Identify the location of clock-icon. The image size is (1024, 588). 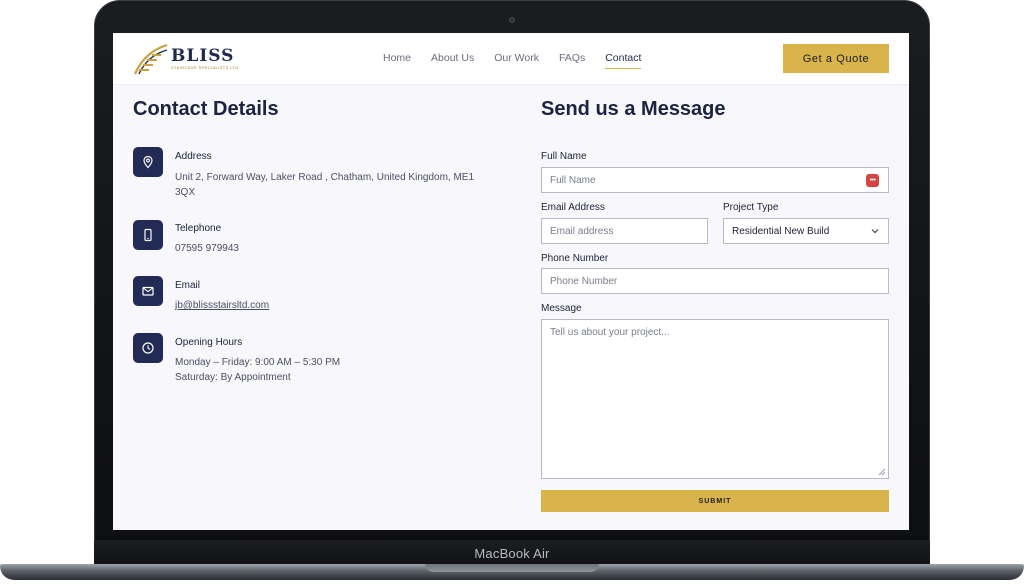
(148, 348).